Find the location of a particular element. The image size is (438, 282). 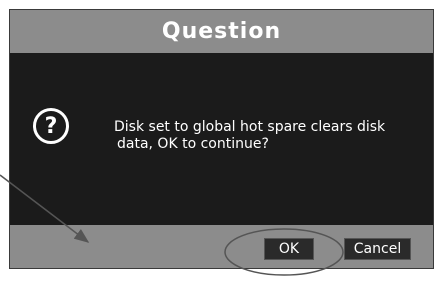

ok-button: OK is located at coordinates (289, 249).